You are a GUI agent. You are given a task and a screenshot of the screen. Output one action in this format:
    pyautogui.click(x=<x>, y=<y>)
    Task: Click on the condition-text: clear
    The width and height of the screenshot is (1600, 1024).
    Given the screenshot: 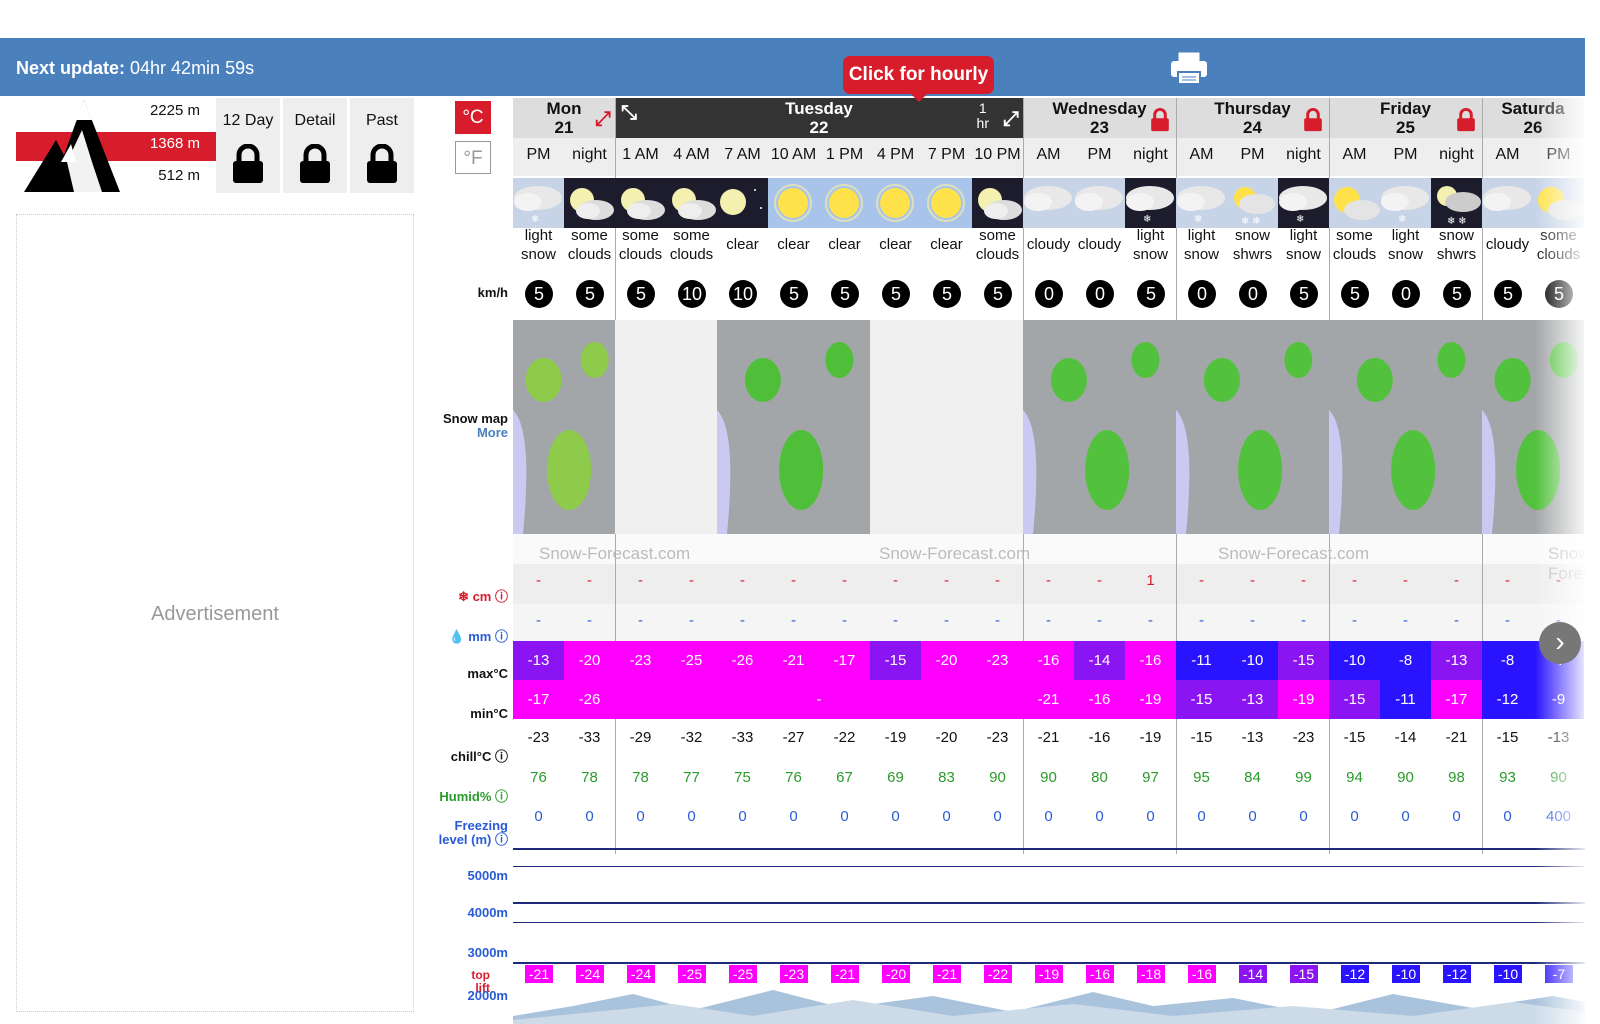 What is the action you would take?
    pyautogui.click(x=793, y=244)
    